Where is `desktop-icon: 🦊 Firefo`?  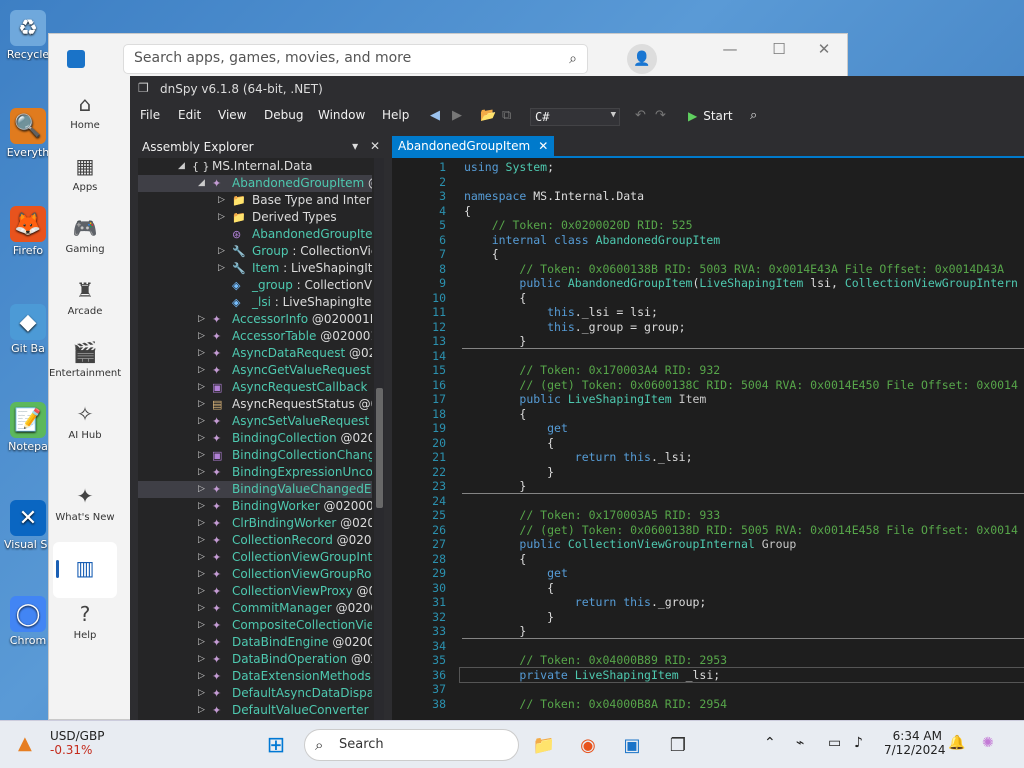 desktop-icon: 🦊 Firefo is located at coordinates (28, 231).